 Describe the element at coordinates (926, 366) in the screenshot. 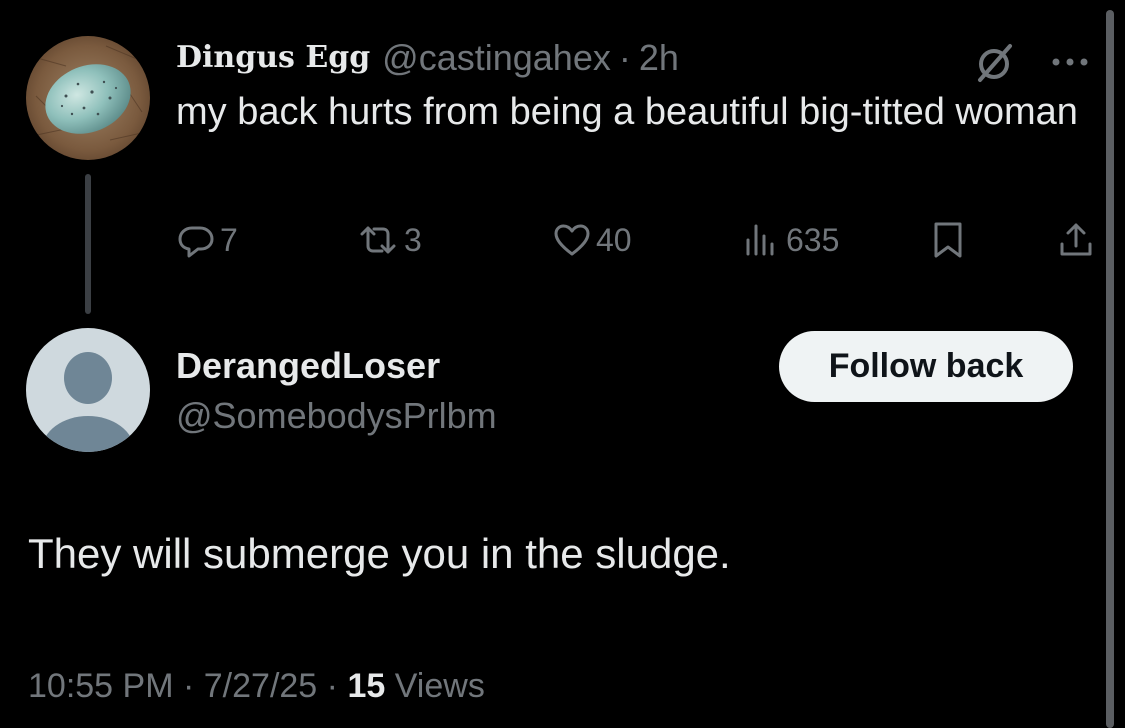

I see `follow-back-button: Follow back` at that location.